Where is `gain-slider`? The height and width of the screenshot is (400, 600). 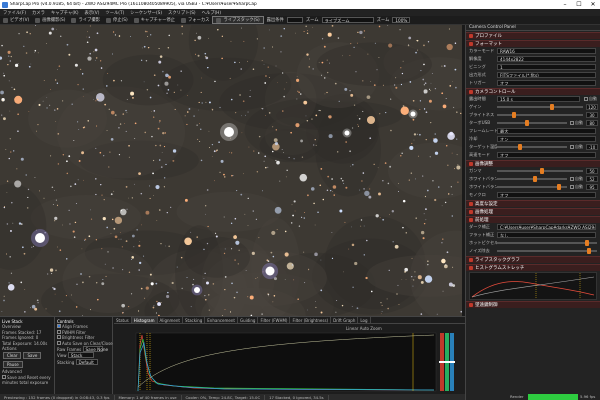
gain-slider is located at coordinates (540, 107).